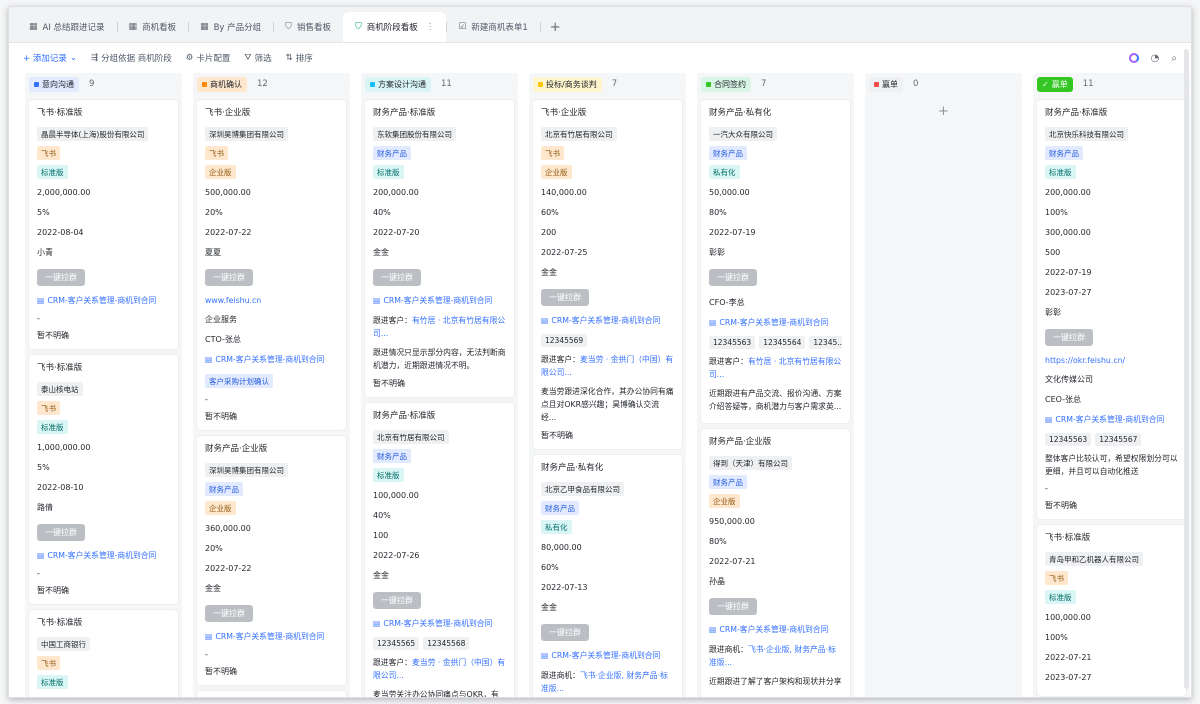  What do you see at coordinates (239, 381) in the screenshot?
I see `stage-plan-tag: 客户采购计划确认` at bounding box center [239, 381].